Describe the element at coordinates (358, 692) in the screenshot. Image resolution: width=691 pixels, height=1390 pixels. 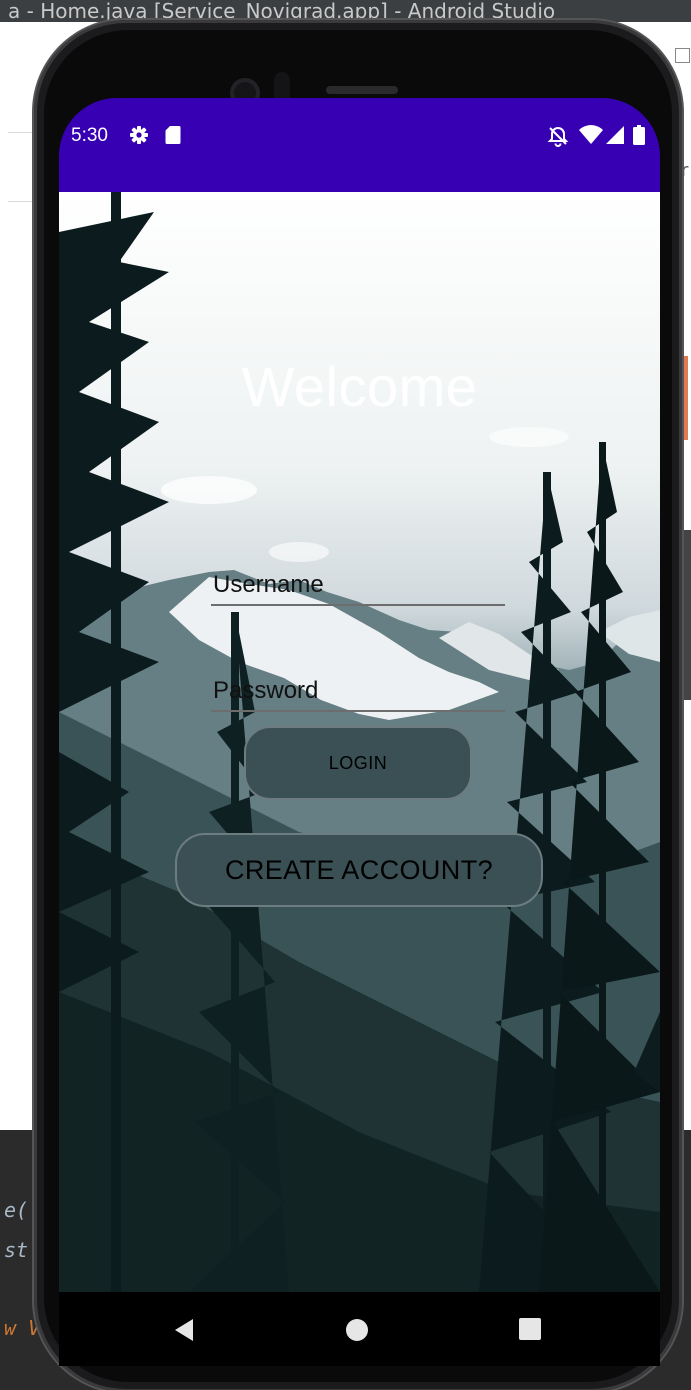
I see `password-input` at that location.